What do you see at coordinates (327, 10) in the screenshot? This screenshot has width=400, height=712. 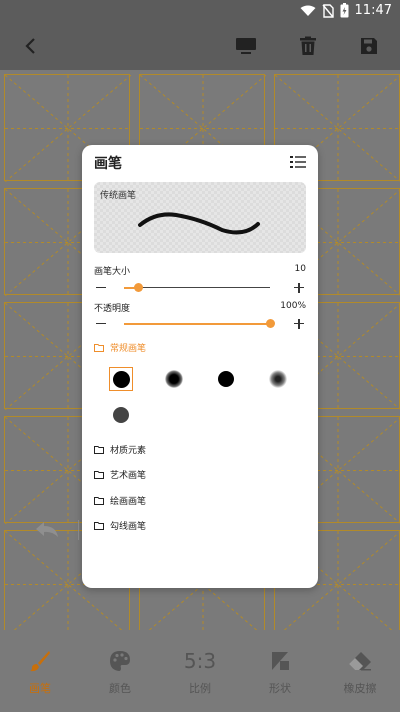 I see `no-sim-icon` at bounding box center [327, 10].